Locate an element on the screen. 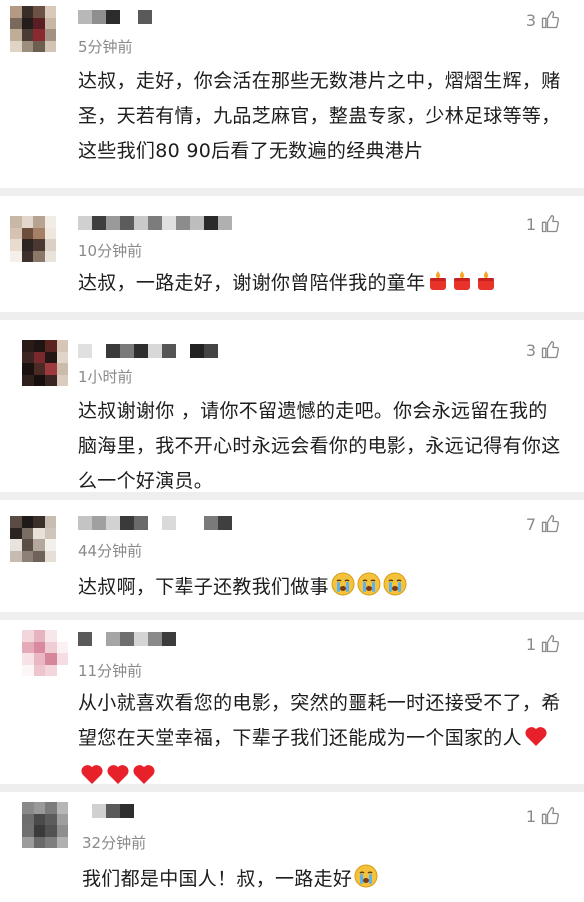 The width and height of the screenshot is (584, 902). comment-time: 5分钟前 is located at coordinates (105, 47).